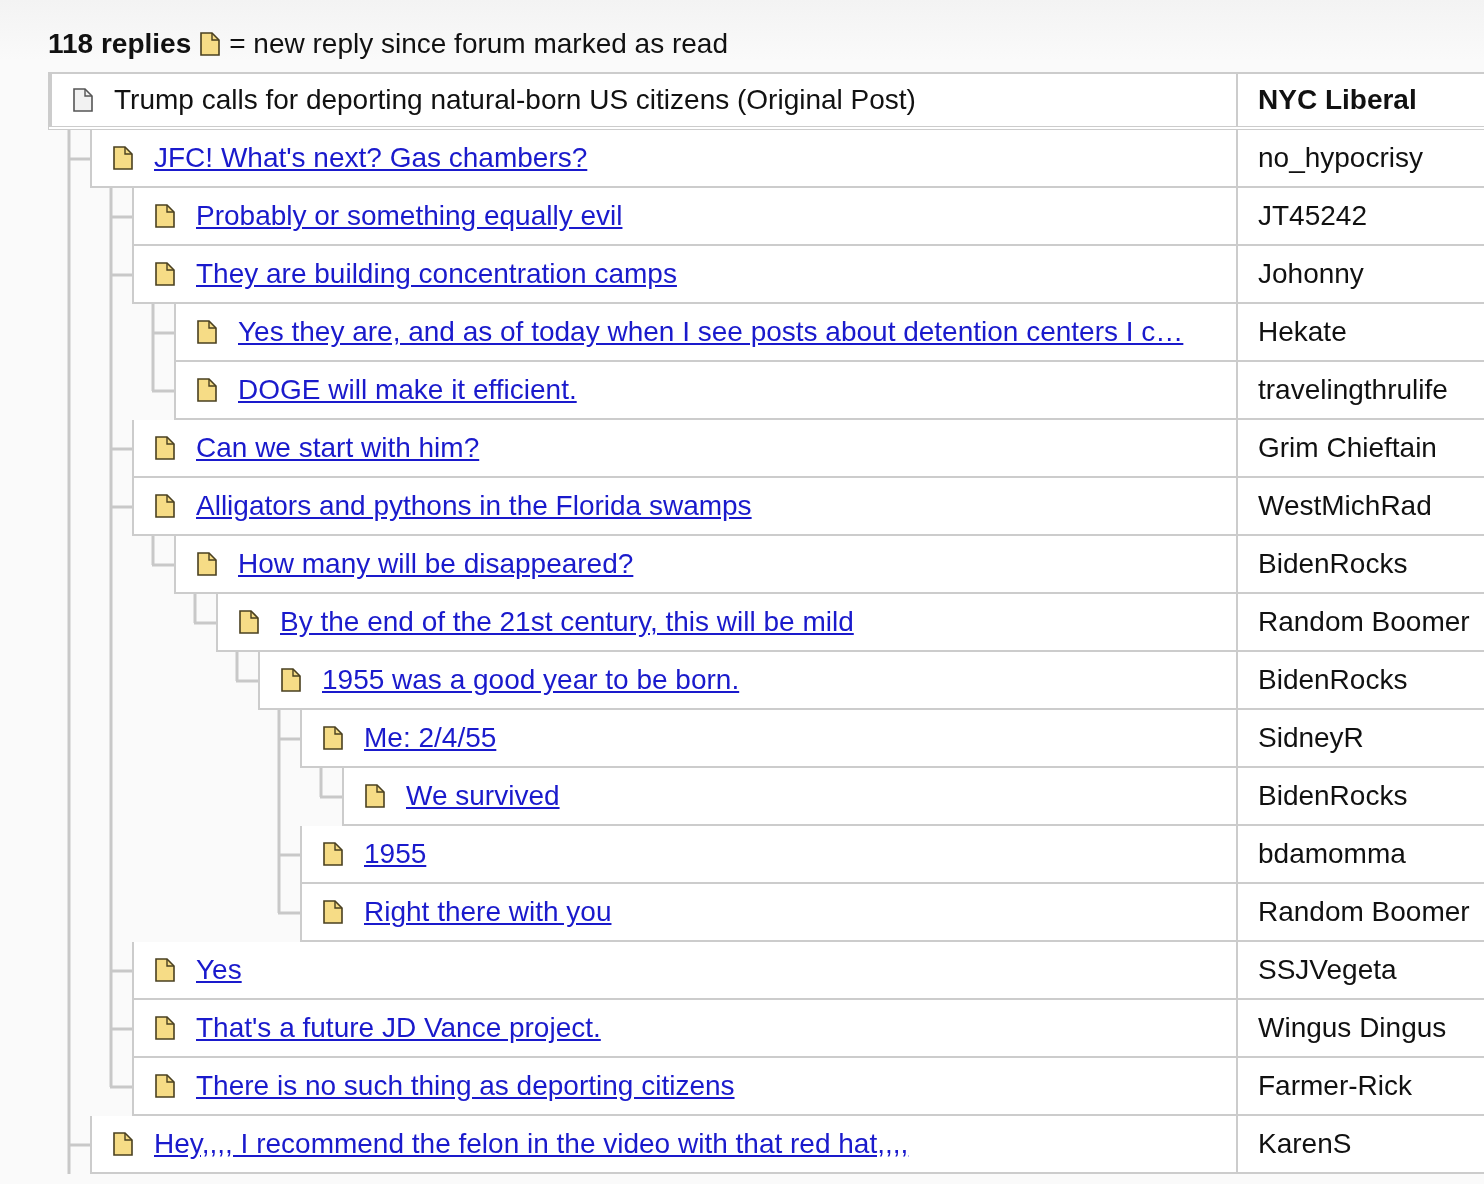  Describe the element at coordinates (488, 912) in the screenshot. I see `post-link: Right there with you` at that location.